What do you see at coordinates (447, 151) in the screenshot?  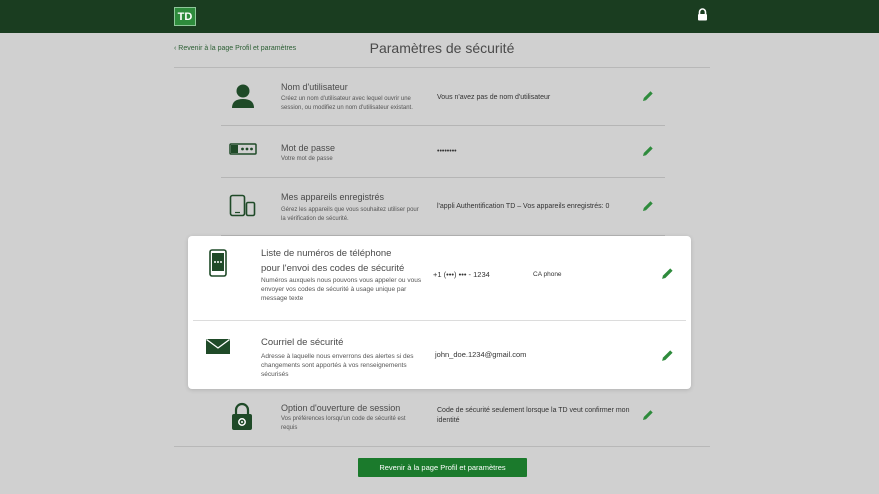 I see `password-value: ••••••••` at bounding box center [447, 151].